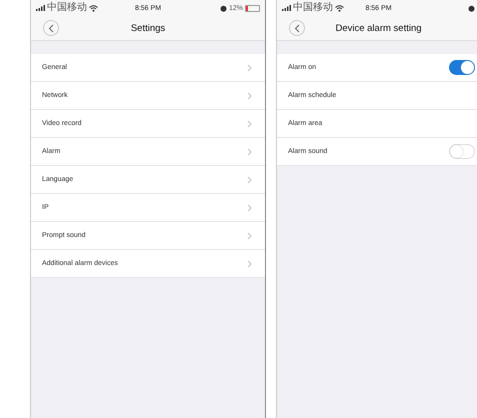 The height and width of the screenshot is (418, 477). I want to click on toggle-switch, so click(462, 67).